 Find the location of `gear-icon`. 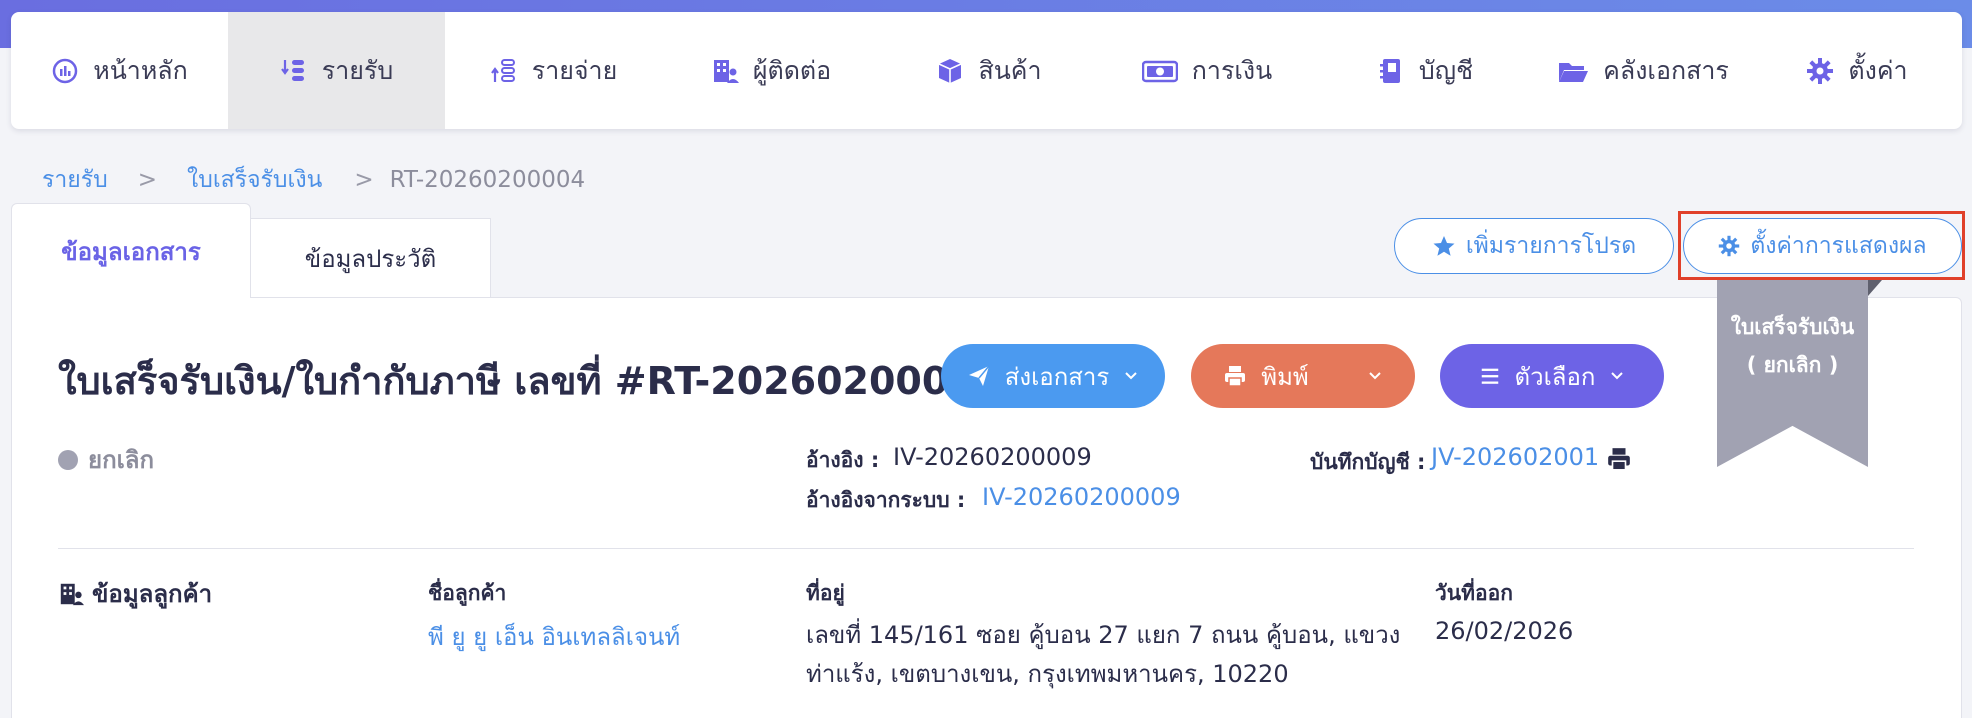

gear-icon is located at coordinates (1820, 71).